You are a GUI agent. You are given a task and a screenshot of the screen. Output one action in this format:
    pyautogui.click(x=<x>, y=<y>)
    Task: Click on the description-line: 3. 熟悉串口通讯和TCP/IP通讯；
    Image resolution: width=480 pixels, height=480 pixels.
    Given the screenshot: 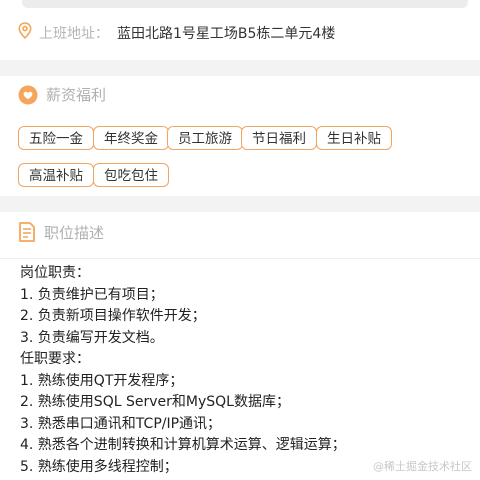 What is the action you would take?
    pyautogui.click(x=121, y=423)
    